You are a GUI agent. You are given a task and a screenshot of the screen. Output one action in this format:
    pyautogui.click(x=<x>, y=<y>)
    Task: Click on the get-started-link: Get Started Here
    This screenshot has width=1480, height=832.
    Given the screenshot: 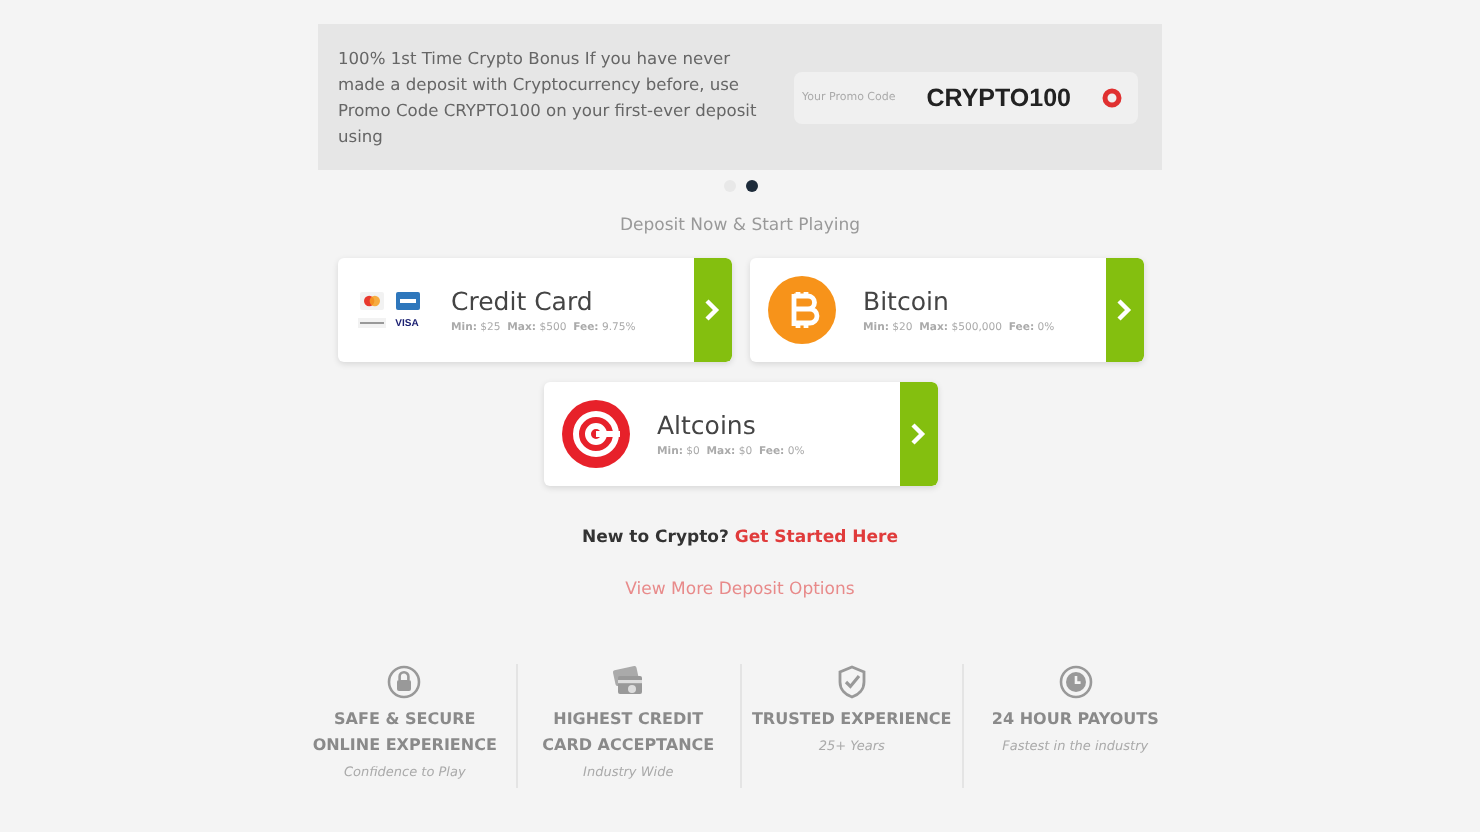 What is the action you would take?
    pyautogui.click(x=816, y=538)
    